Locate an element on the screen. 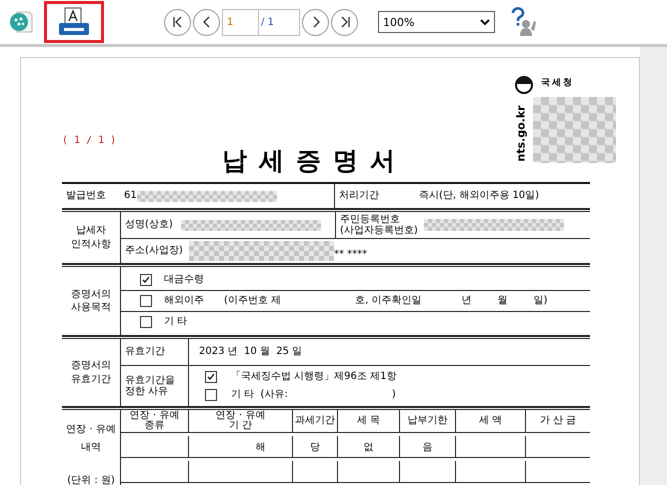 This screenshot has width=667, height=485. field-value: 즉시(단, 해외이주용 10일) is located at coordinates (479, 196).